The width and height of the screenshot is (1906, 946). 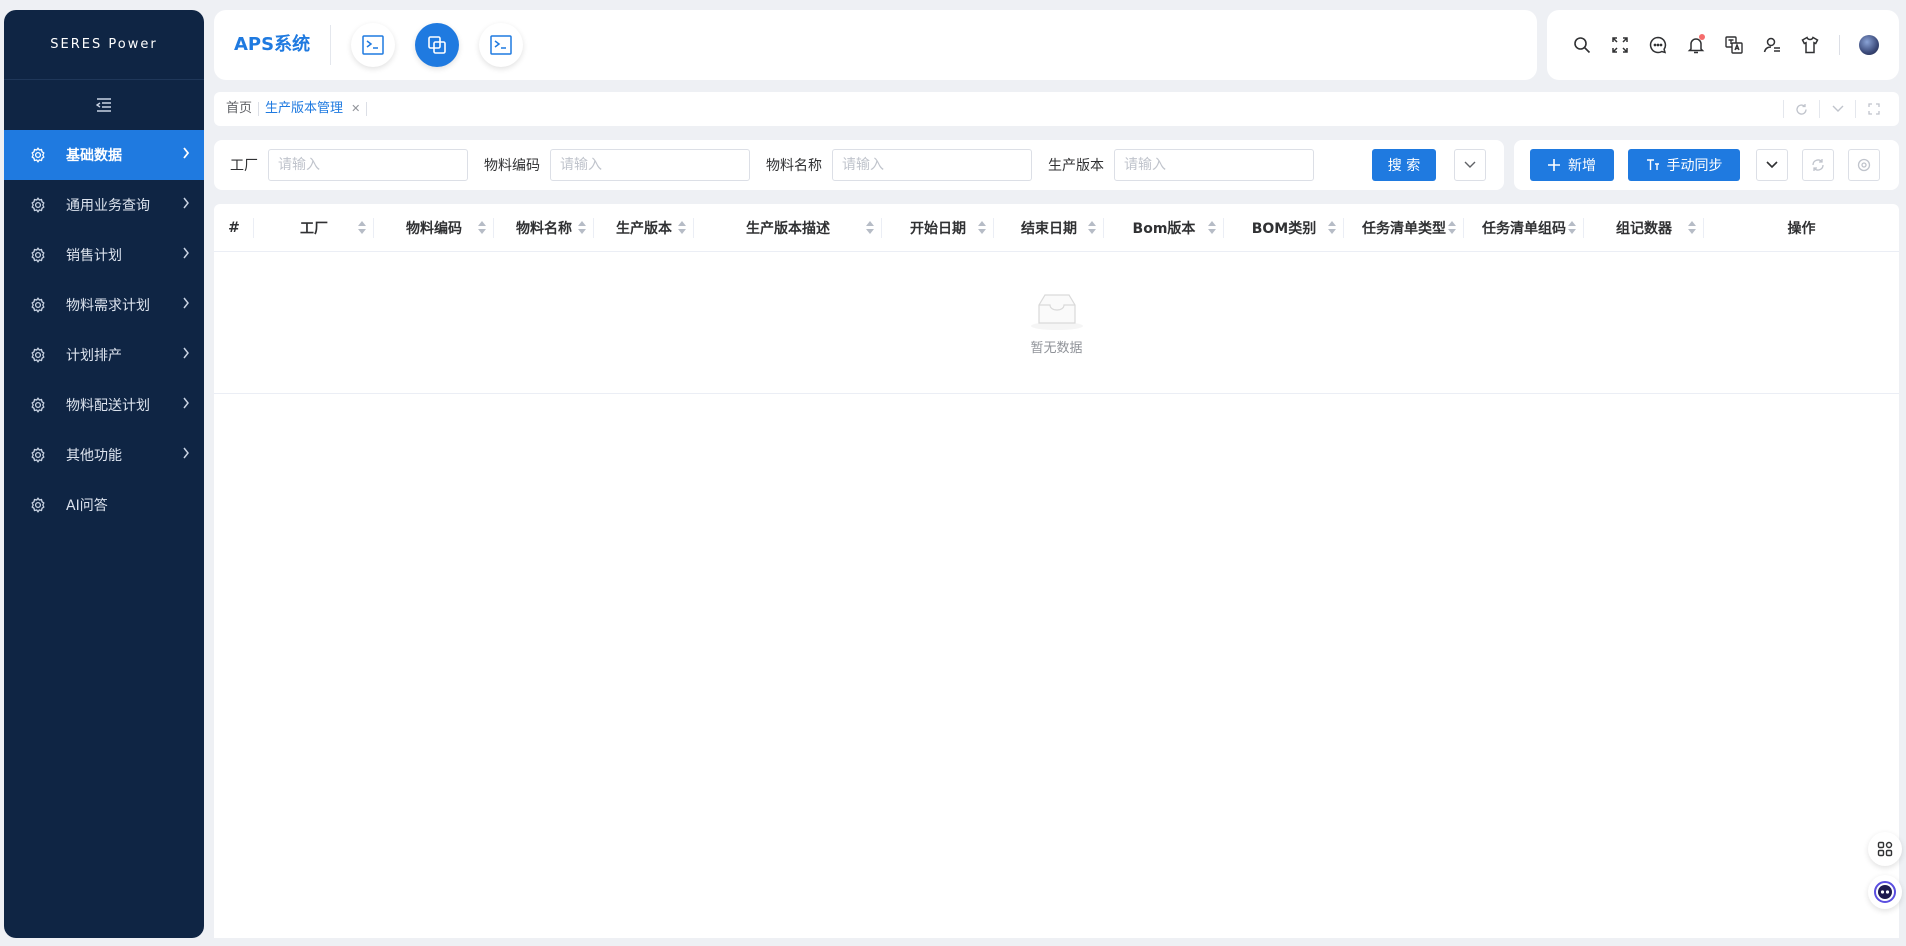 I want to click on fullscreen-button, so click(x=1620, y=45).